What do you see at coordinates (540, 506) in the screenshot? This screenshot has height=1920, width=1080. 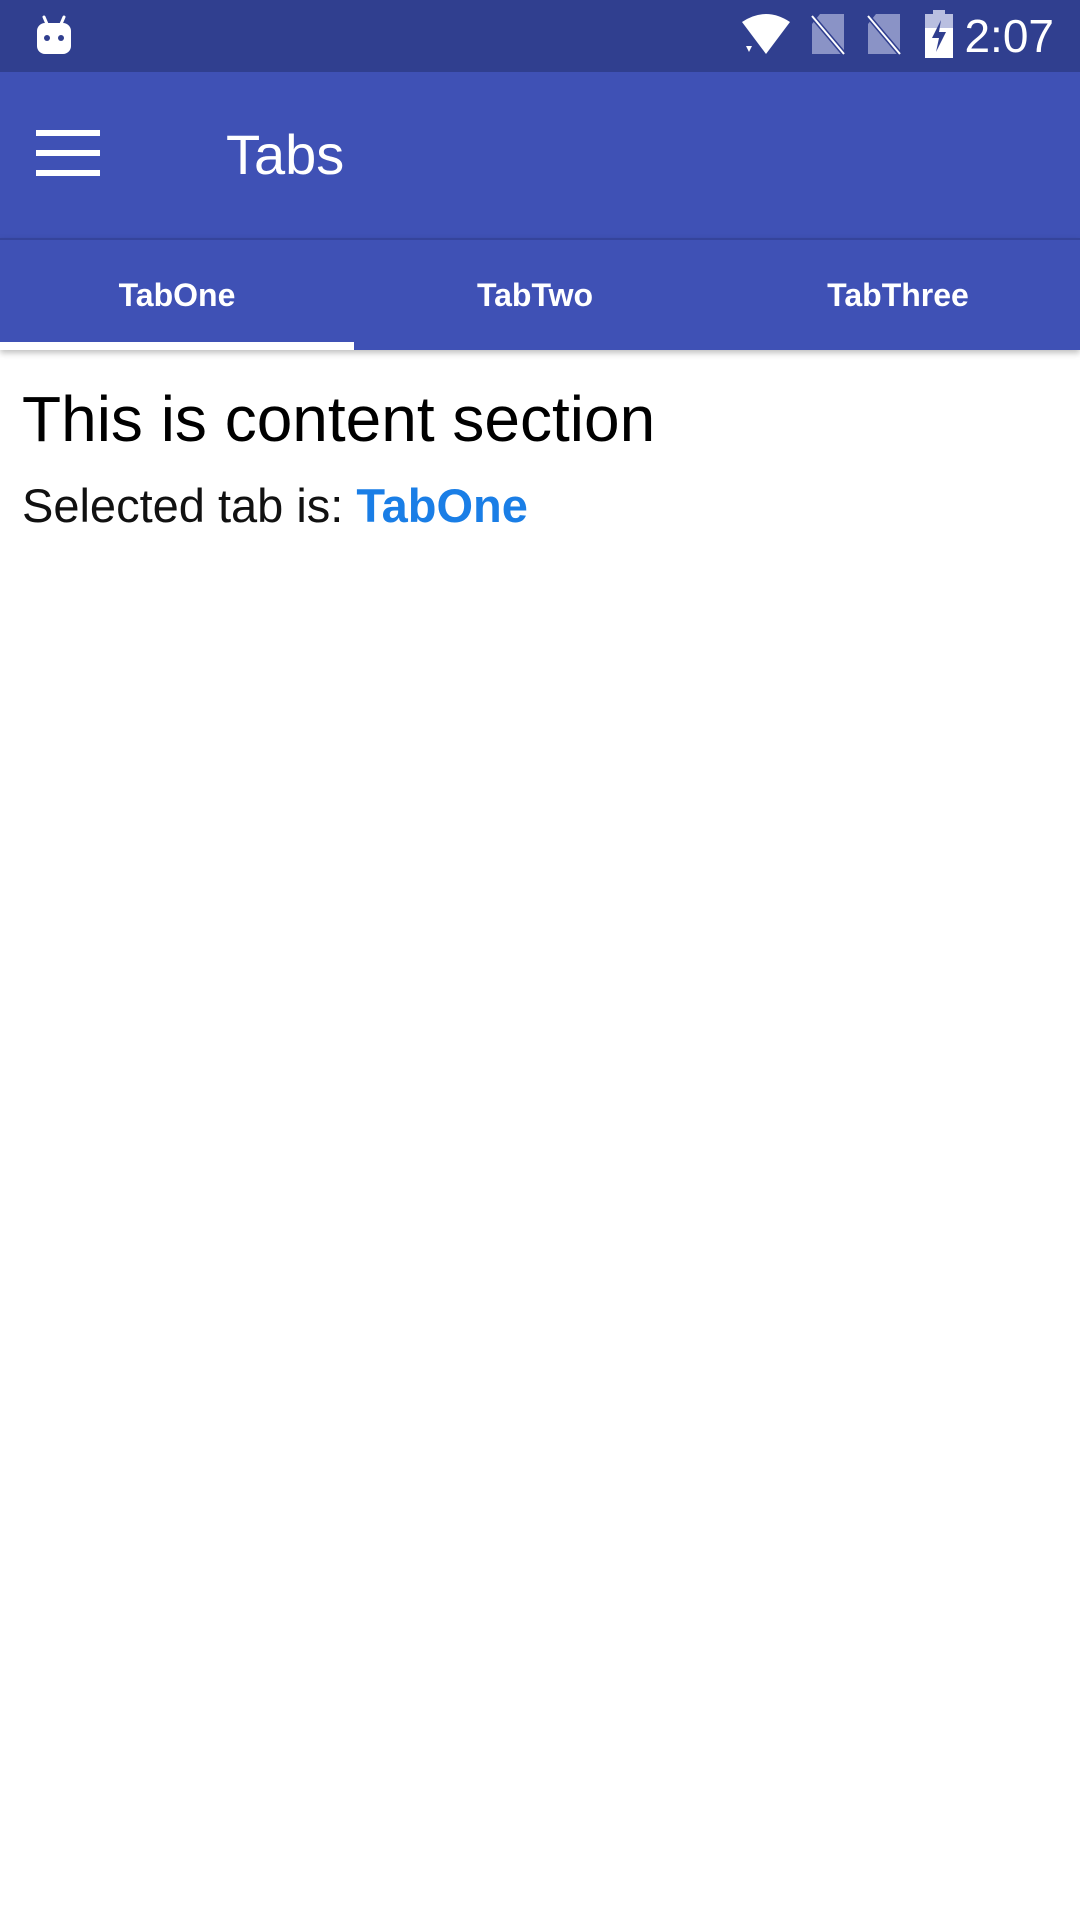 I see `selected-tab-line: Selected tab is: TabOne` at bounding box center [540, 506].